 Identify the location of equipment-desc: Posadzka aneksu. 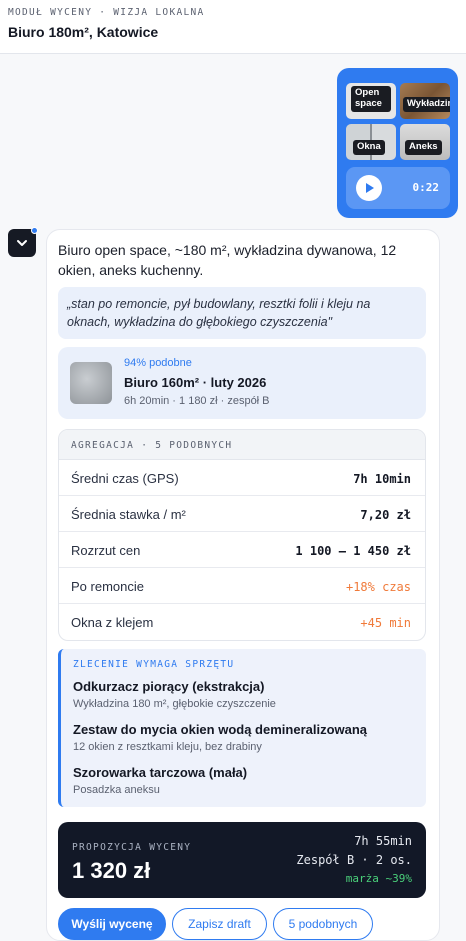
(116, 790).